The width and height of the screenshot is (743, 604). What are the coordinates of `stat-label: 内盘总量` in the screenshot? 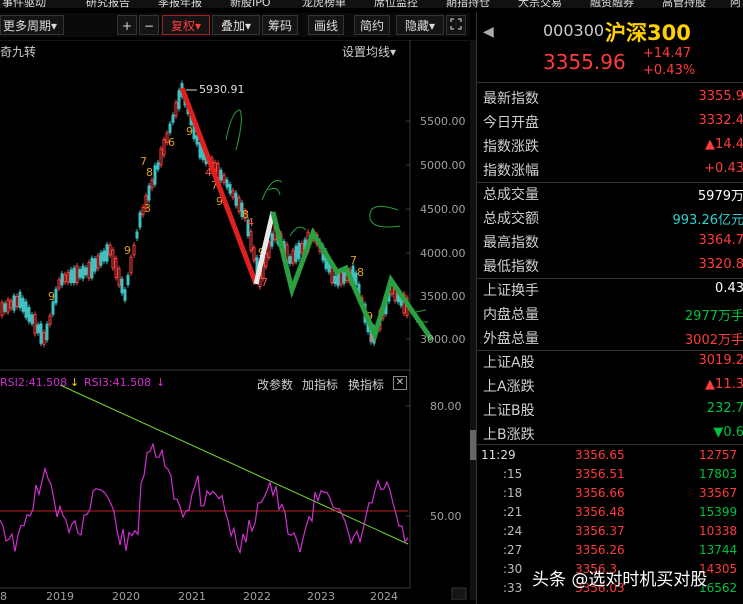 It's located at (511, 315).